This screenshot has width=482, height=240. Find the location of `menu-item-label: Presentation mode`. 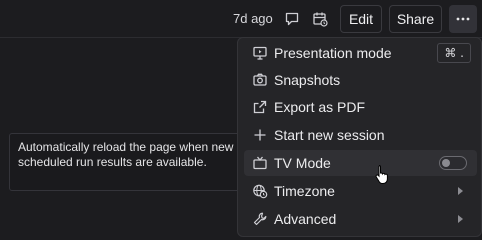

menu-item-label: Presentation mode is located at coordinates (333, 53).